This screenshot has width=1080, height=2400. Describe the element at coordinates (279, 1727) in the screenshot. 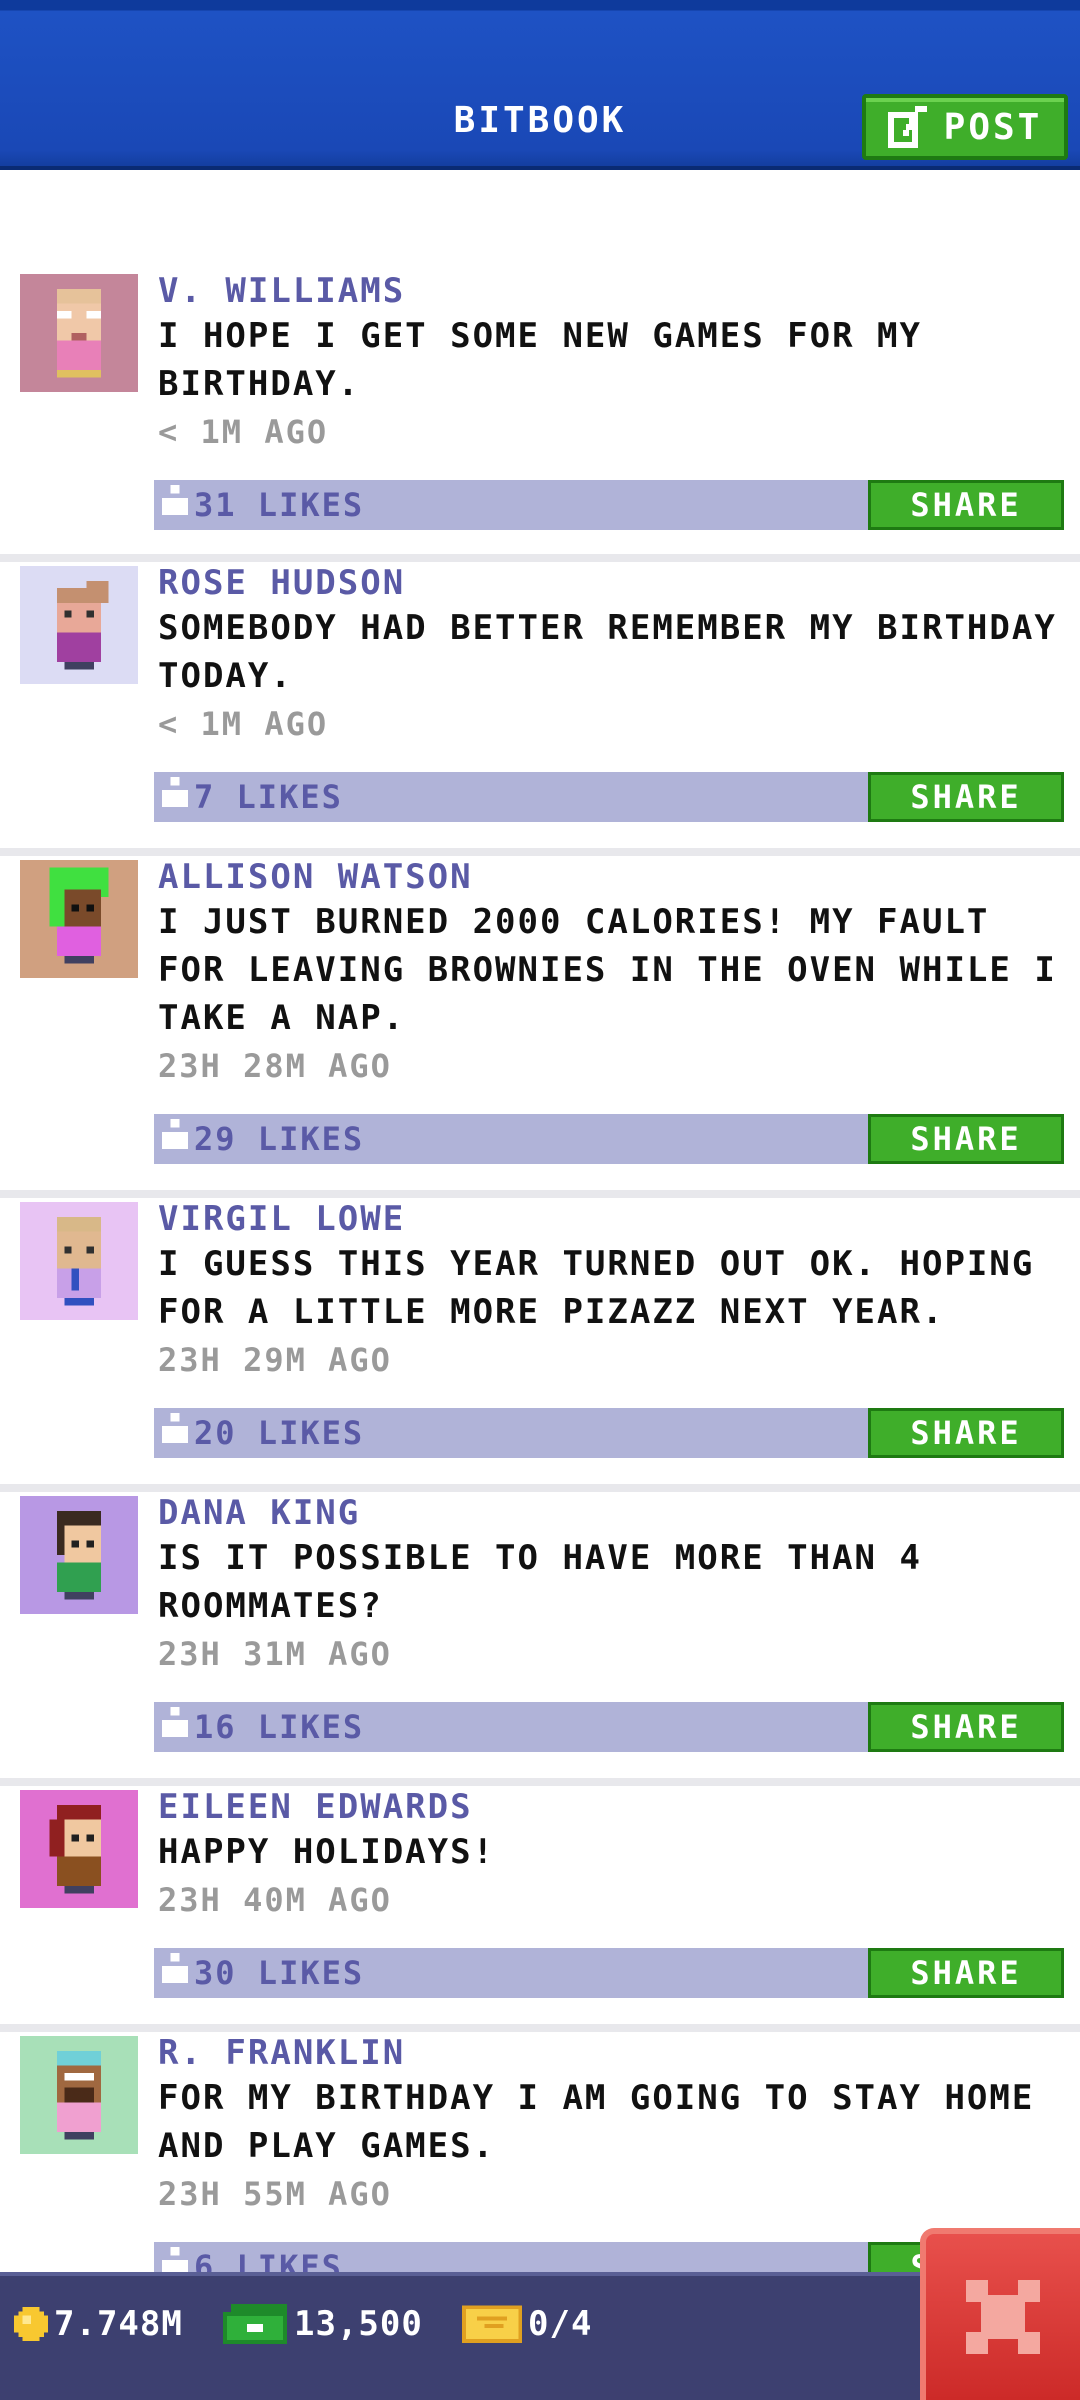

I see `like-count: 16 LIKES` at that location.